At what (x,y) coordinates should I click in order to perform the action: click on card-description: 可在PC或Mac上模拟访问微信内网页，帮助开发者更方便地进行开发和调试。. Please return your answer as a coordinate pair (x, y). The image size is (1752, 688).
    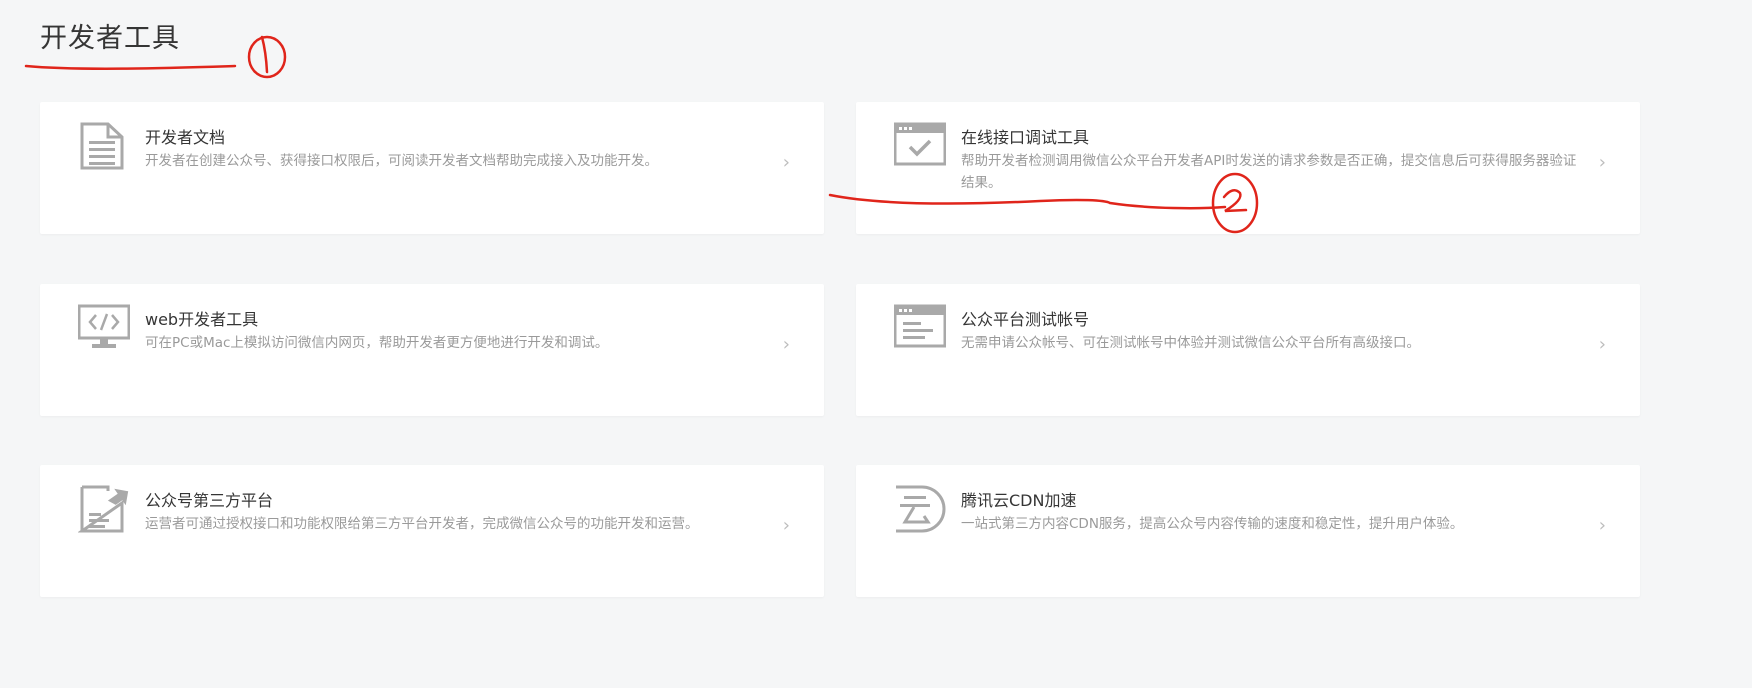
    Looking at the image, I should click on (377, 343).